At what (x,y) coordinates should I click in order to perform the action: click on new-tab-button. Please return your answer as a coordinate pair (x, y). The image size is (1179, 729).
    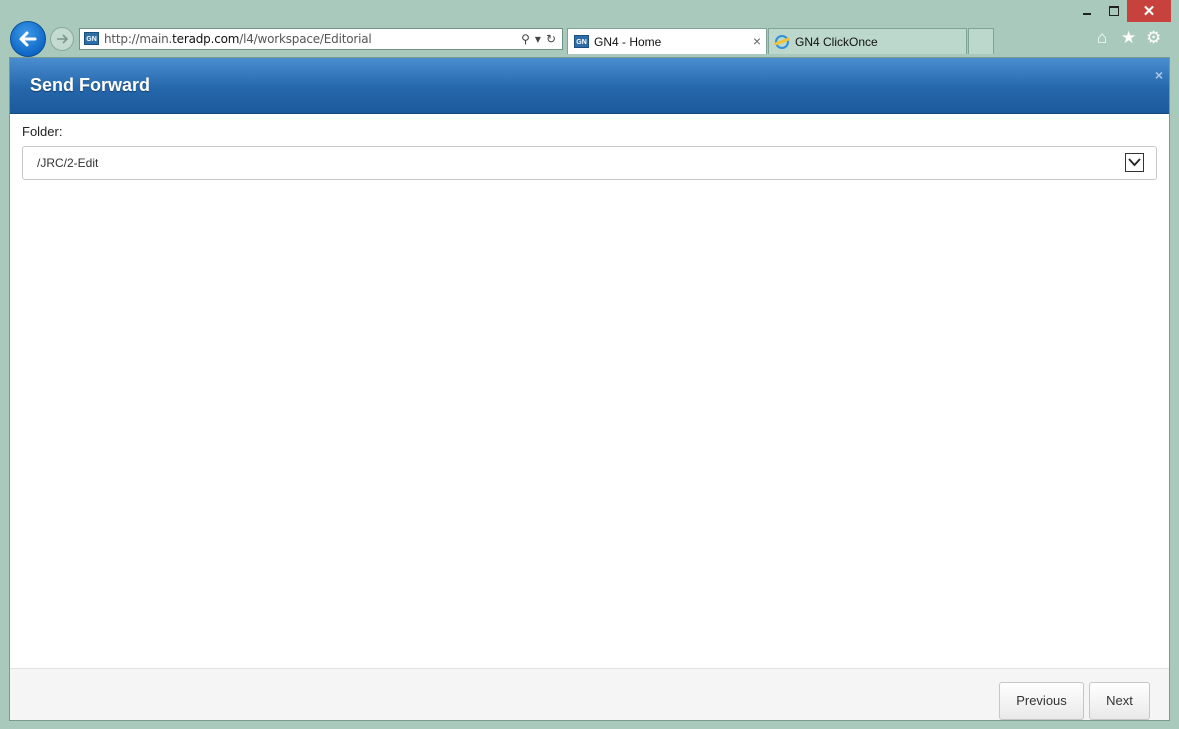
    Looking at the image, I should click on (981, 41).